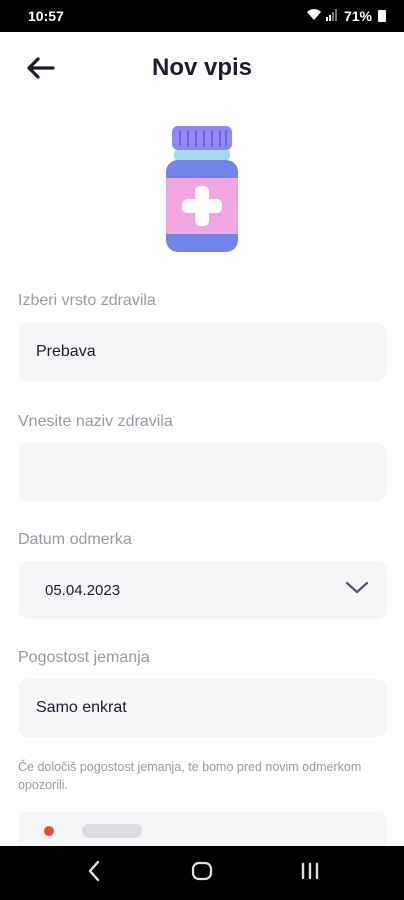 The image size is (404, 900). Describe the element at coordinates (202, 16) in the screenshot. I see `status-bar: 10:57 71%` at that location.